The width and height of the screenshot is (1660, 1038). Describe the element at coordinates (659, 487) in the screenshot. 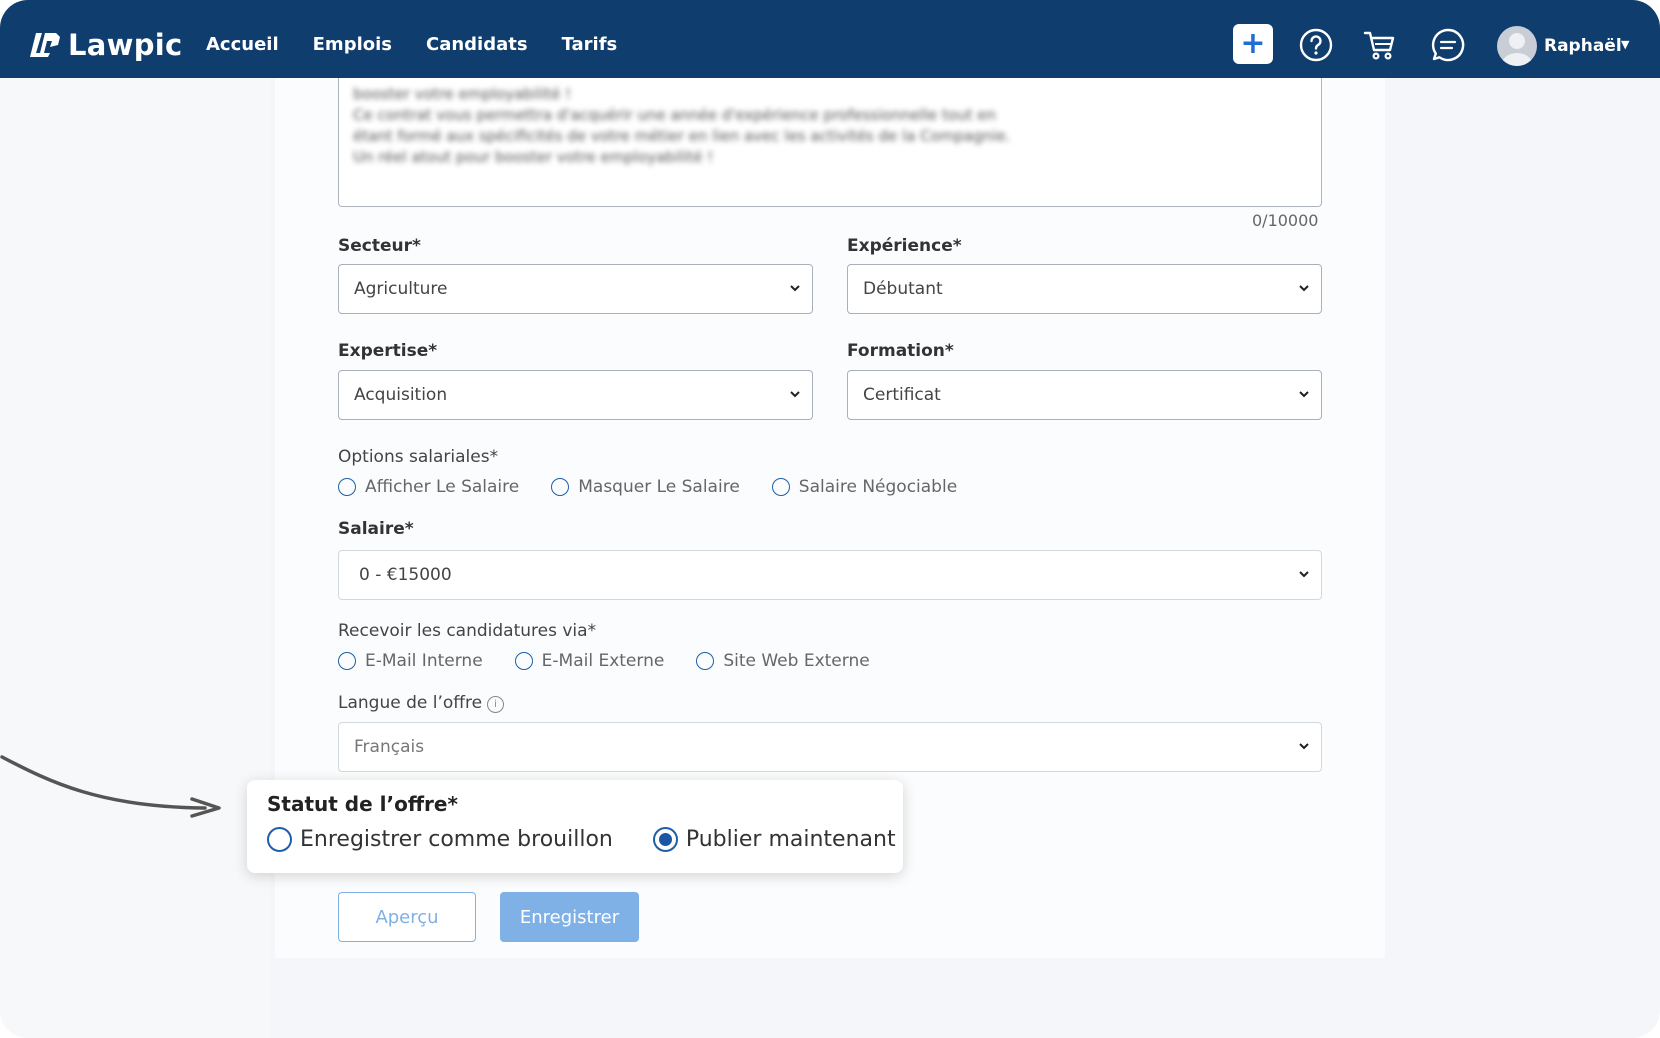

I see `radio-label: Masquer Le Salaire` at that location.